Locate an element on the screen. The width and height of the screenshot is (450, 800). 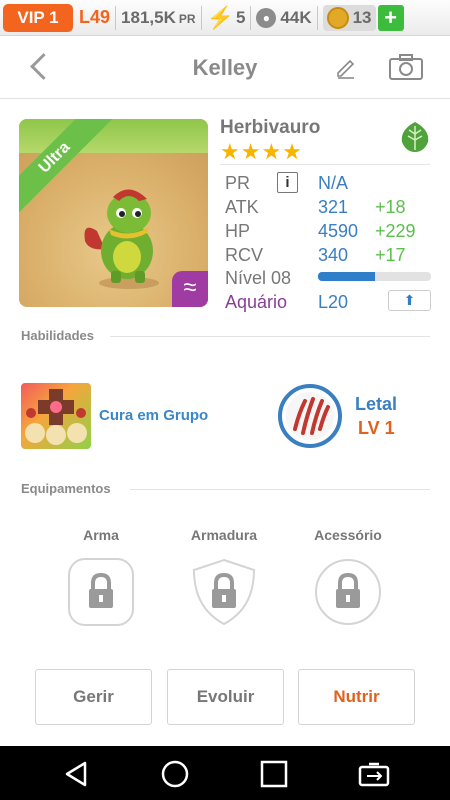
stat-row-pr: PR i N/A is located at coordinates (286, 183).